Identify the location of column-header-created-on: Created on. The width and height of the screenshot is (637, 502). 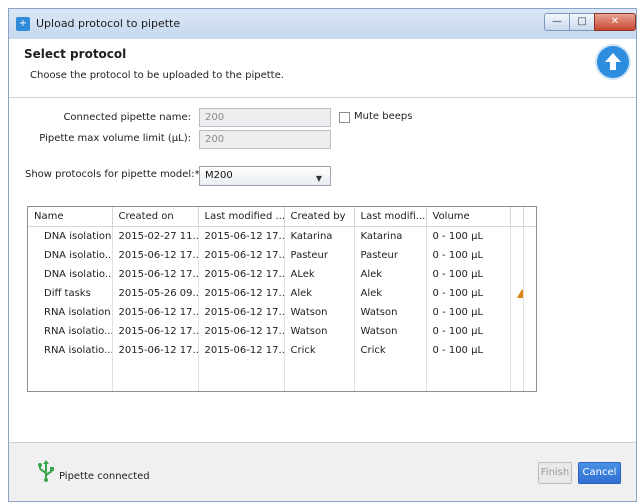
(155, 217).